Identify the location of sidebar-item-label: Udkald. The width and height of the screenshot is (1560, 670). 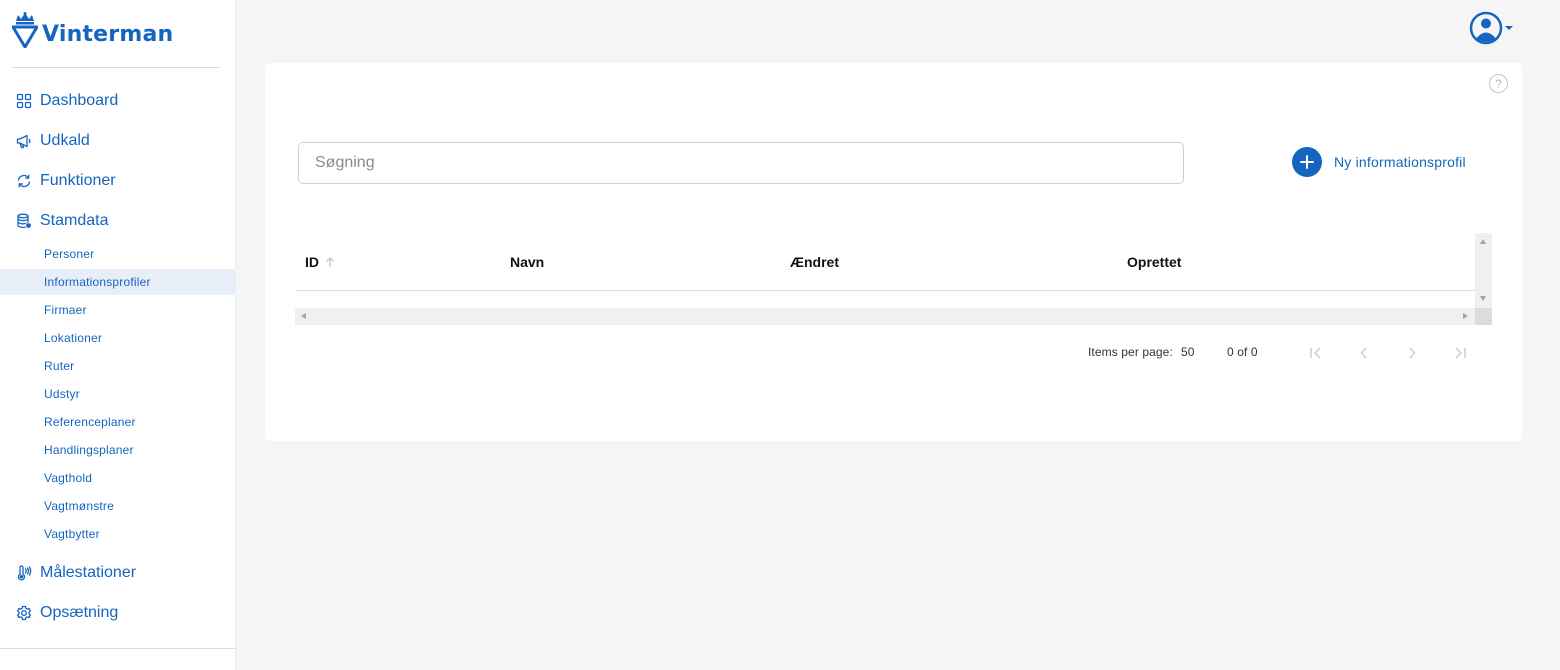
(65, 140).